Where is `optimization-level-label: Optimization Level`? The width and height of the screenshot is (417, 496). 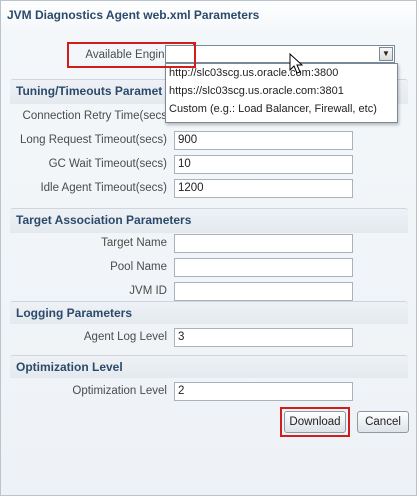 optimization-level-label: Optimization Level is located at coordinates (119, 391).